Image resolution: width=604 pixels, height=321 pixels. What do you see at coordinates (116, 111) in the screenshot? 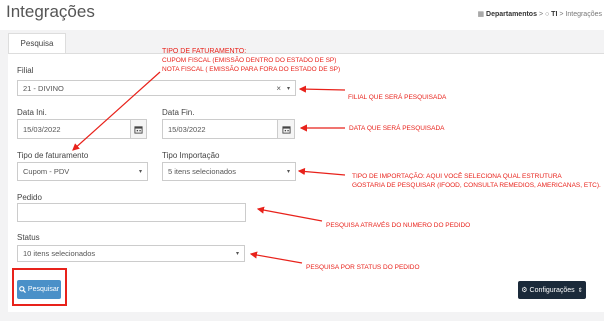
I see `arrow-tipo-faturamento` at bounding box center [116, 111].